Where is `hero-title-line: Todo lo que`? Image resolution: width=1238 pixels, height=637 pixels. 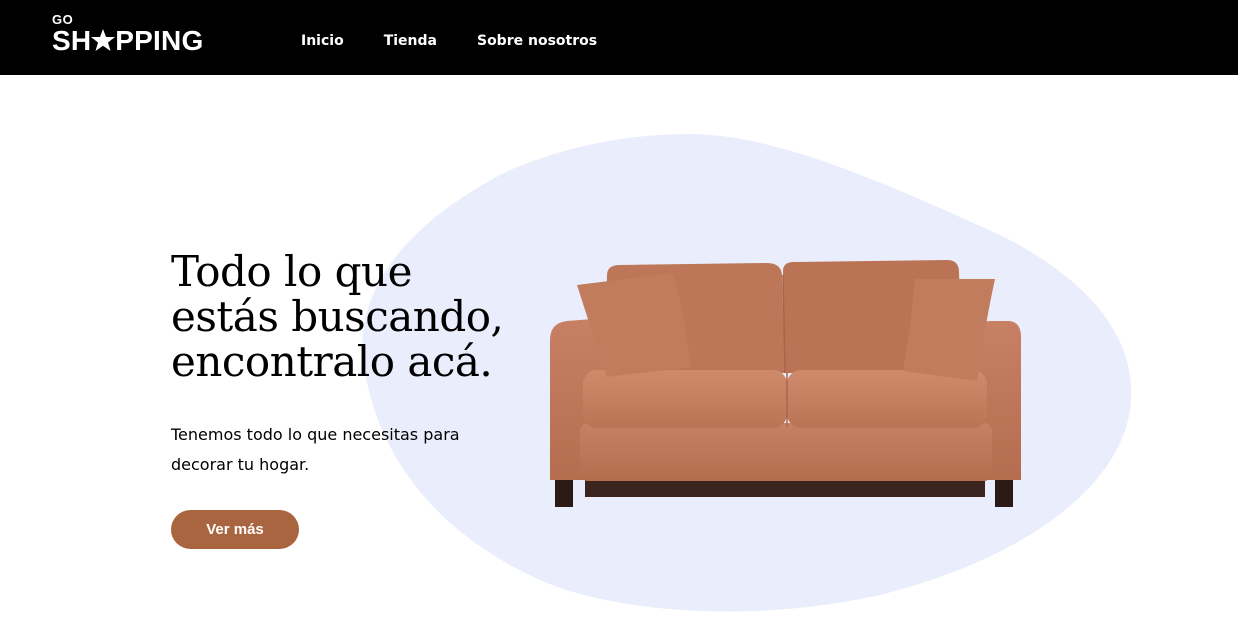 hero-title-line: Todo lo que is located at coordinates (291, 271).